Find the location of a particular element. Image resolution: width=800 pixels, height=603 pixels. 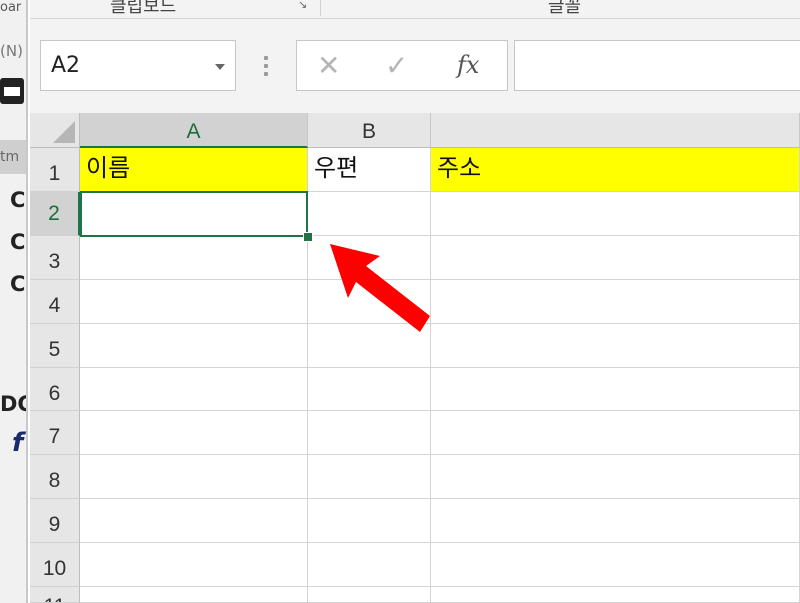

cell-c6 is located at coordinates (615, 389).